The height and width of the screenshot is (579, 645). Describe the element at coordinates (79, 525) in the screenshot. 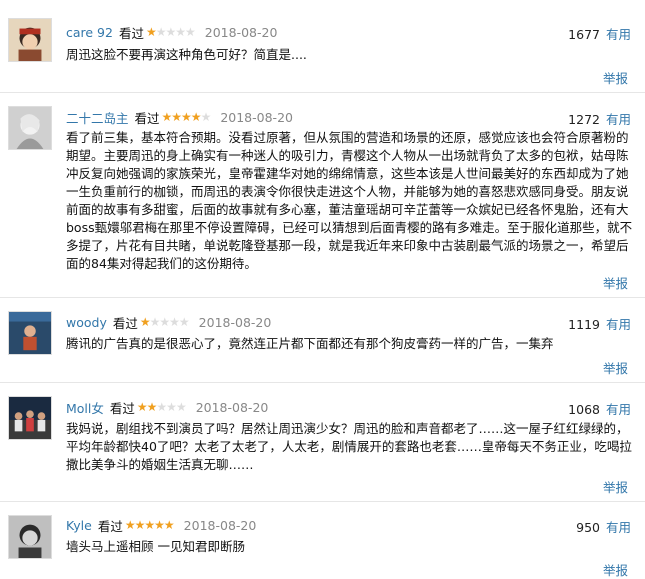

I see `username-link: Kyle` at that location.